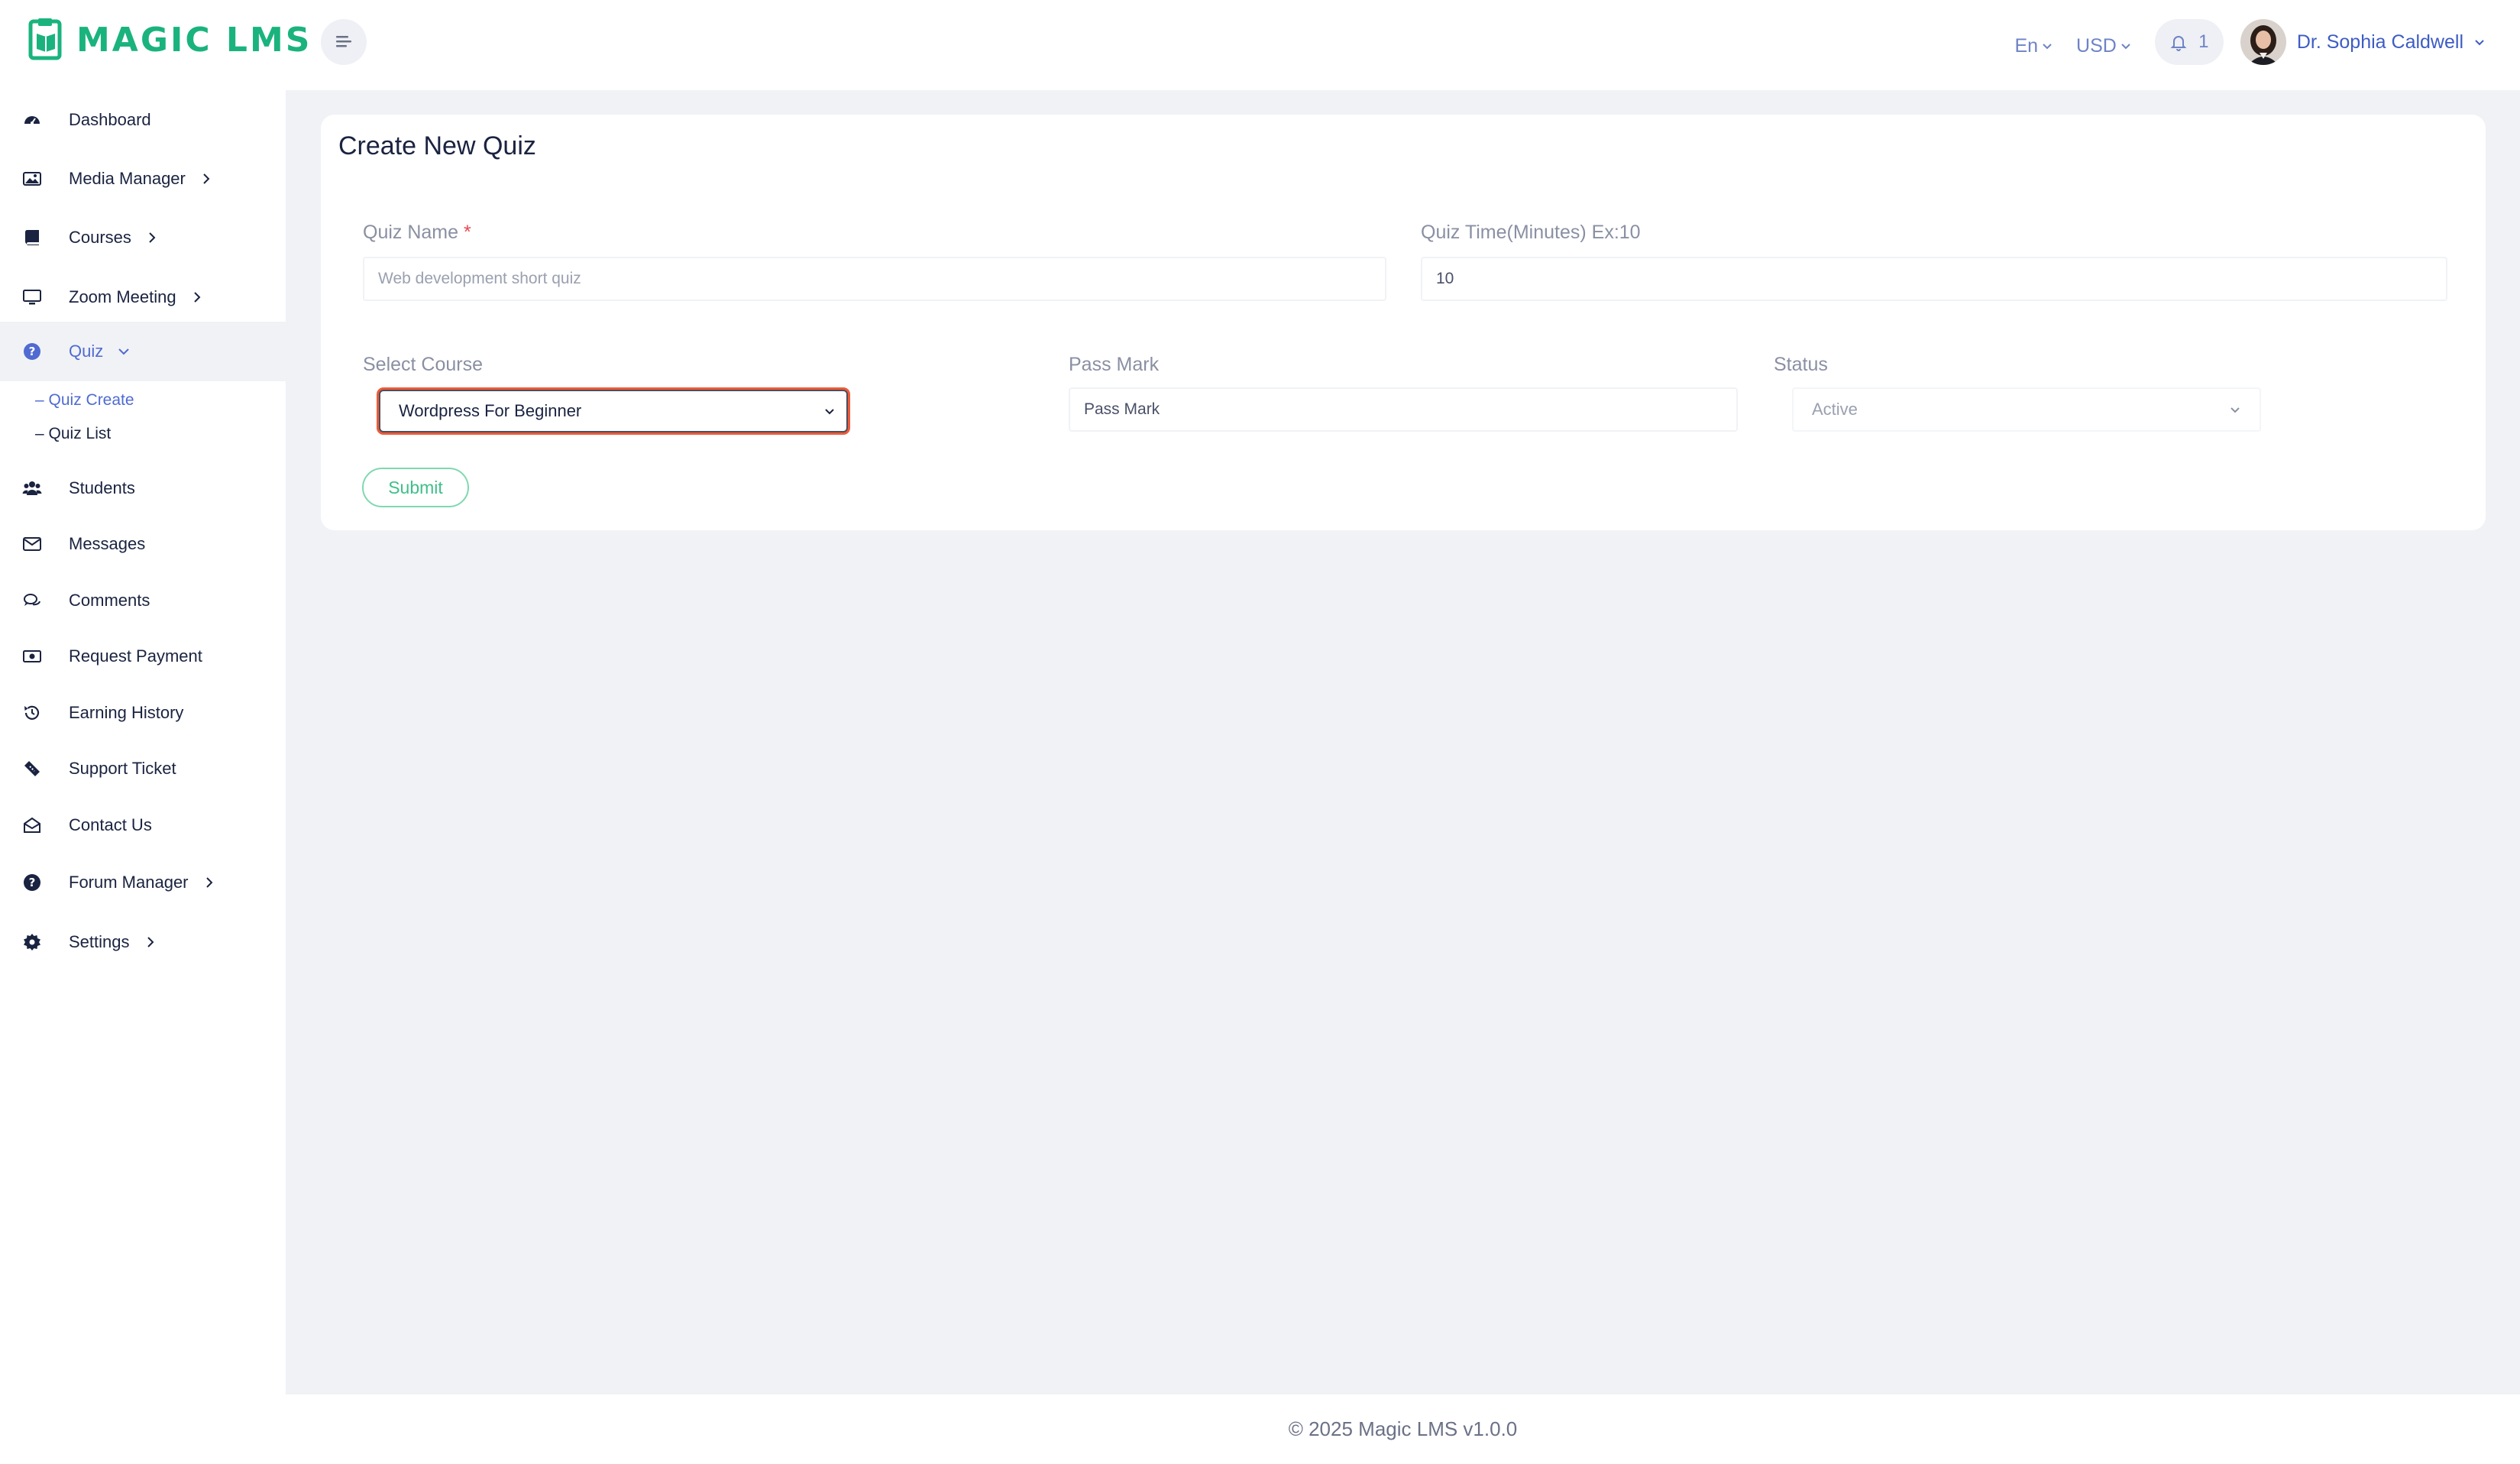 This screenshot has height=1464, width=2520. What do you see at coordinates (32, 942) in the screenshot?
I see `gear-icon` at bounding box center [32, 942].